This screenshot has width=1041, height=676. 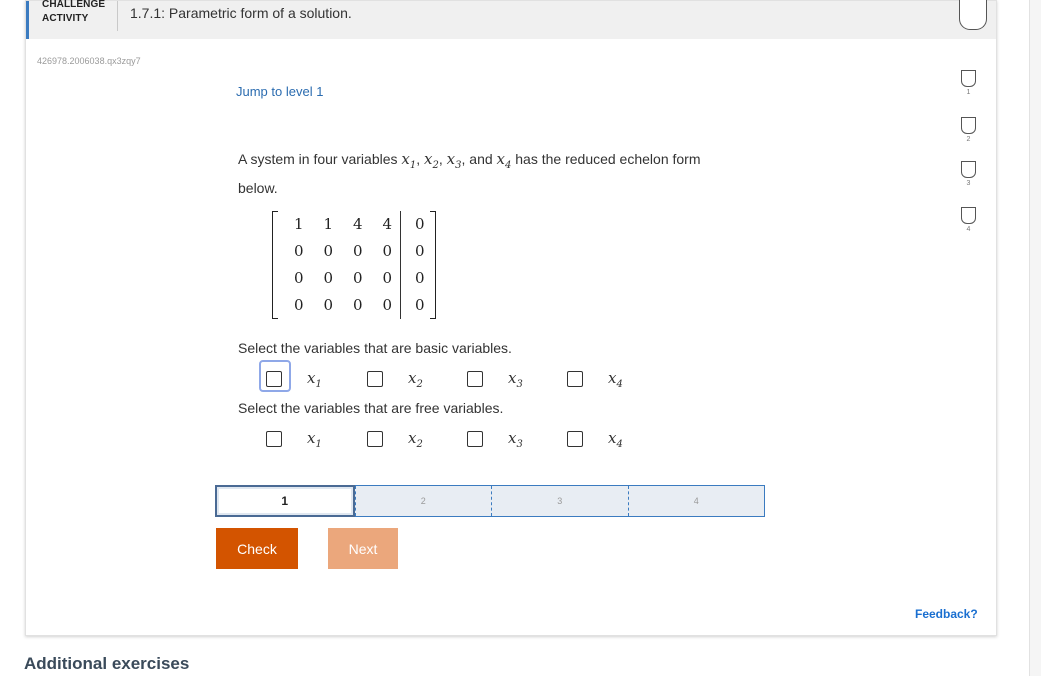 What do you see at coordinates (241, 13) in the screenshot?
I see `activity-title: 1.7.1: Parametric form of a solution.` at bounding box center [241, 13].